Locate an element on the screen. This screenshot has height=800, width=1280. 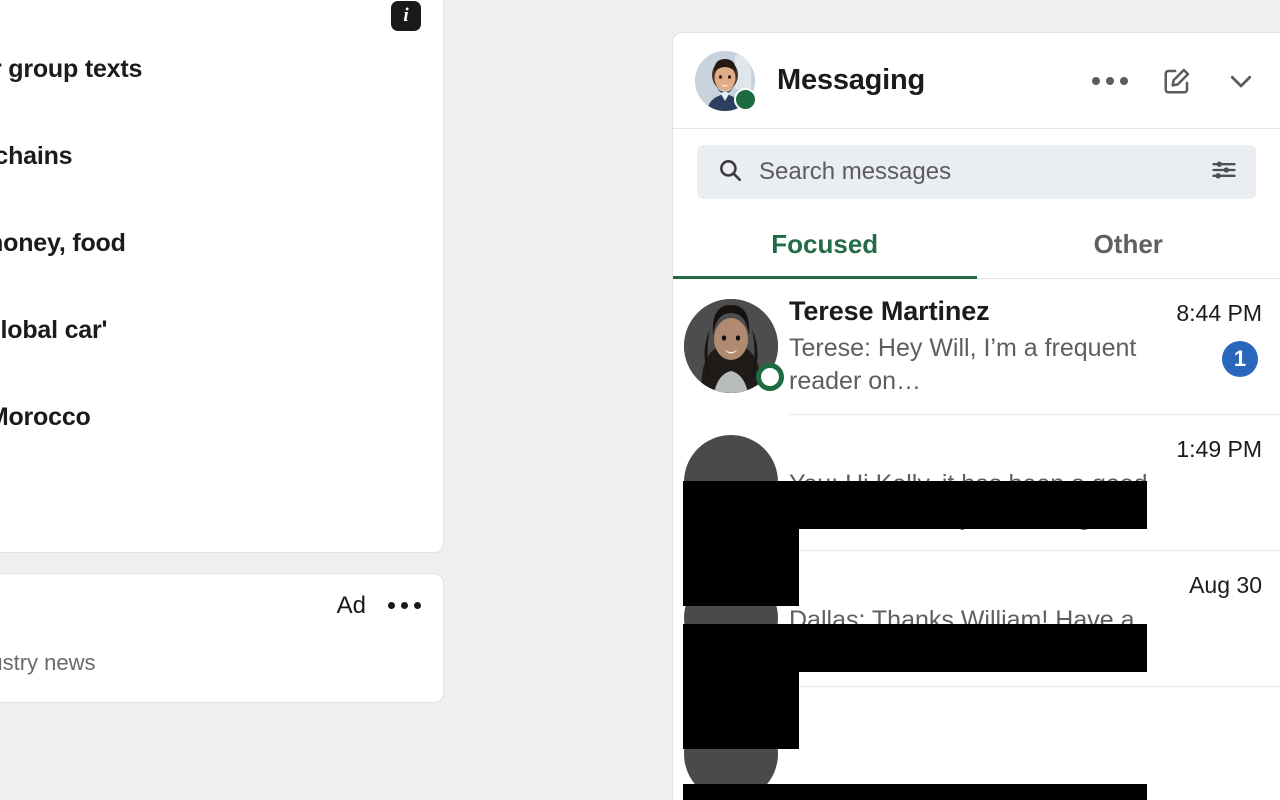
search-icon is located at coordinates (730, 172).